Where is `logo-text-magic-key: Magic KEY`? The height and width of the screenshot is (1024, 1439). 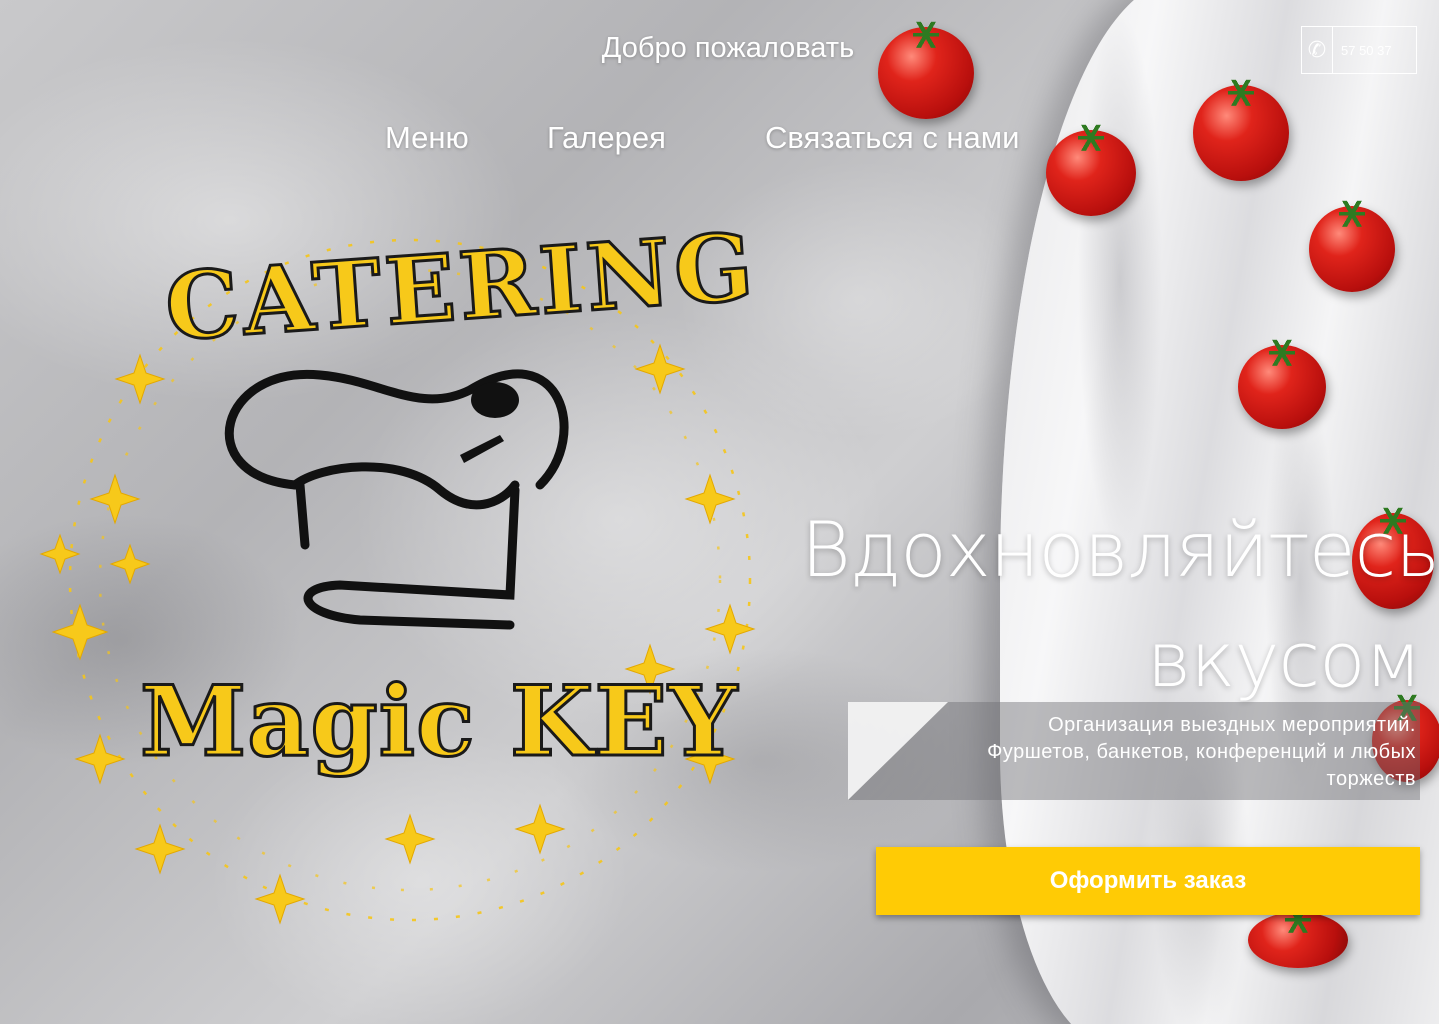 logo-text-magic-key: Magic KEY is located at coordinates (438, 722).